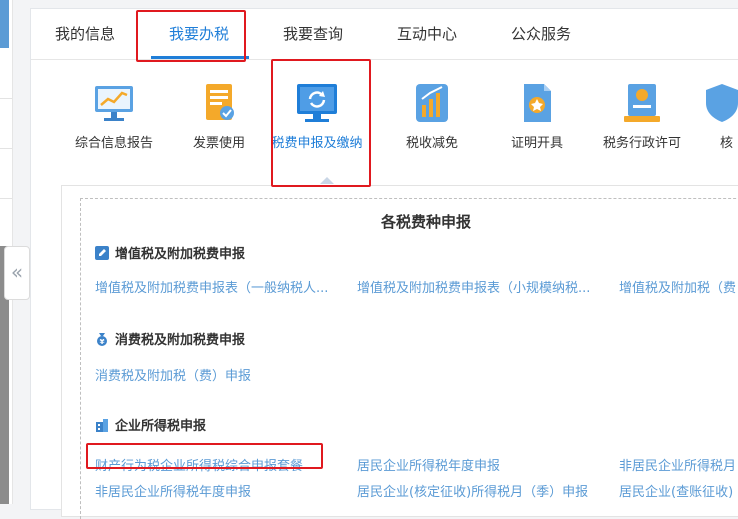 The image size is (738, 519). Describe the element at coordinates (173, 490) in the screenshot. I see `link-nonresident-cit-annual: 非居民企业所得税年度申报` at that location.